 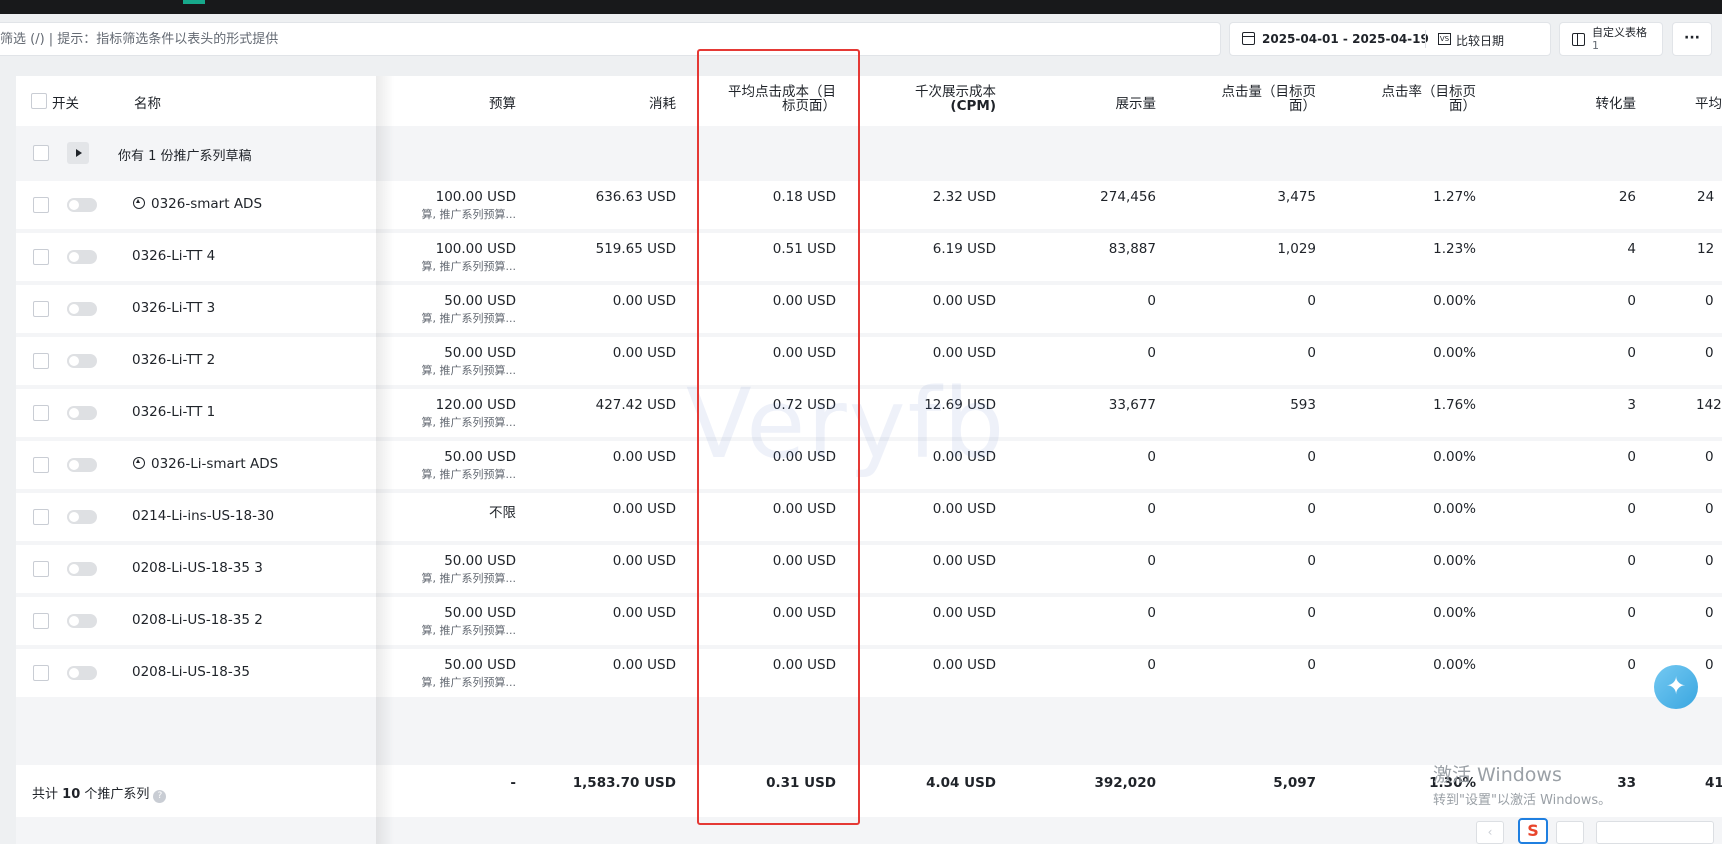 I want to click on campaign-name-link: 0326-Li-smart ADS, so click(x=205, y=464).